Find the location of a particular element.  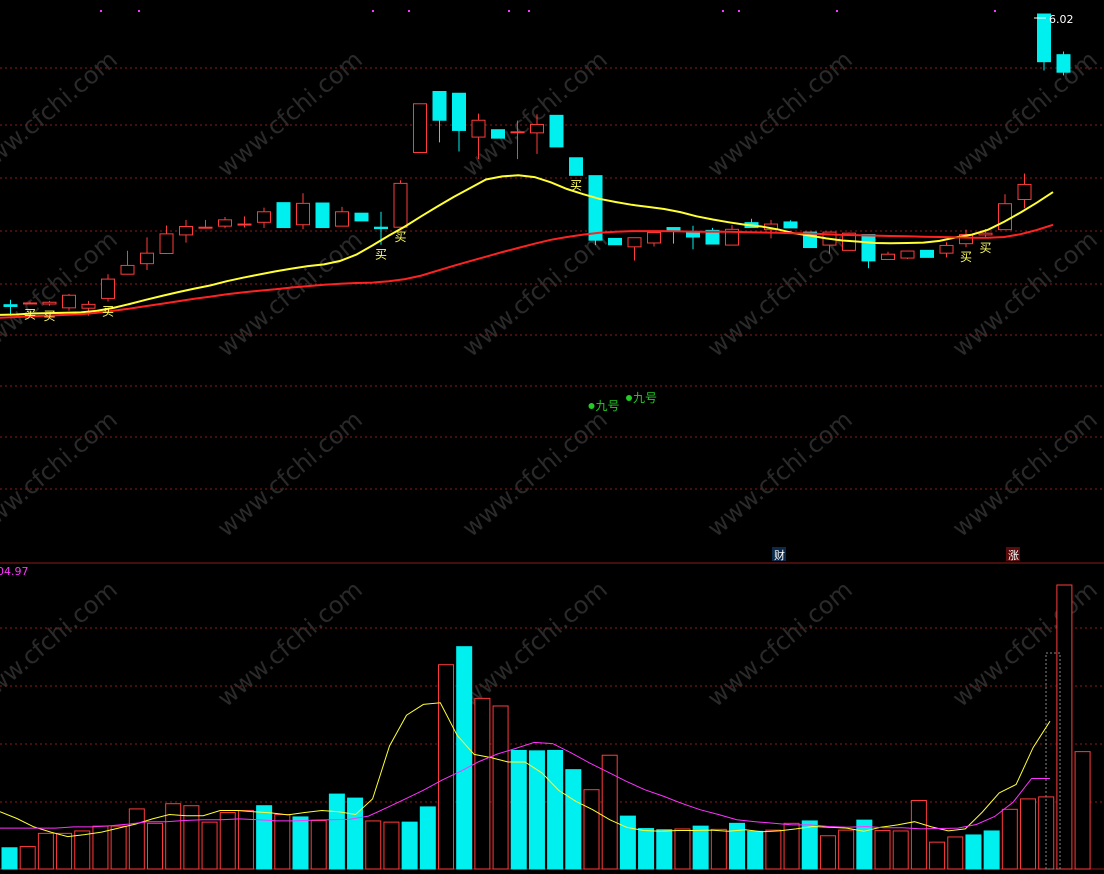

high-price-label: 6.02 is located at coordinates (1061, 19).